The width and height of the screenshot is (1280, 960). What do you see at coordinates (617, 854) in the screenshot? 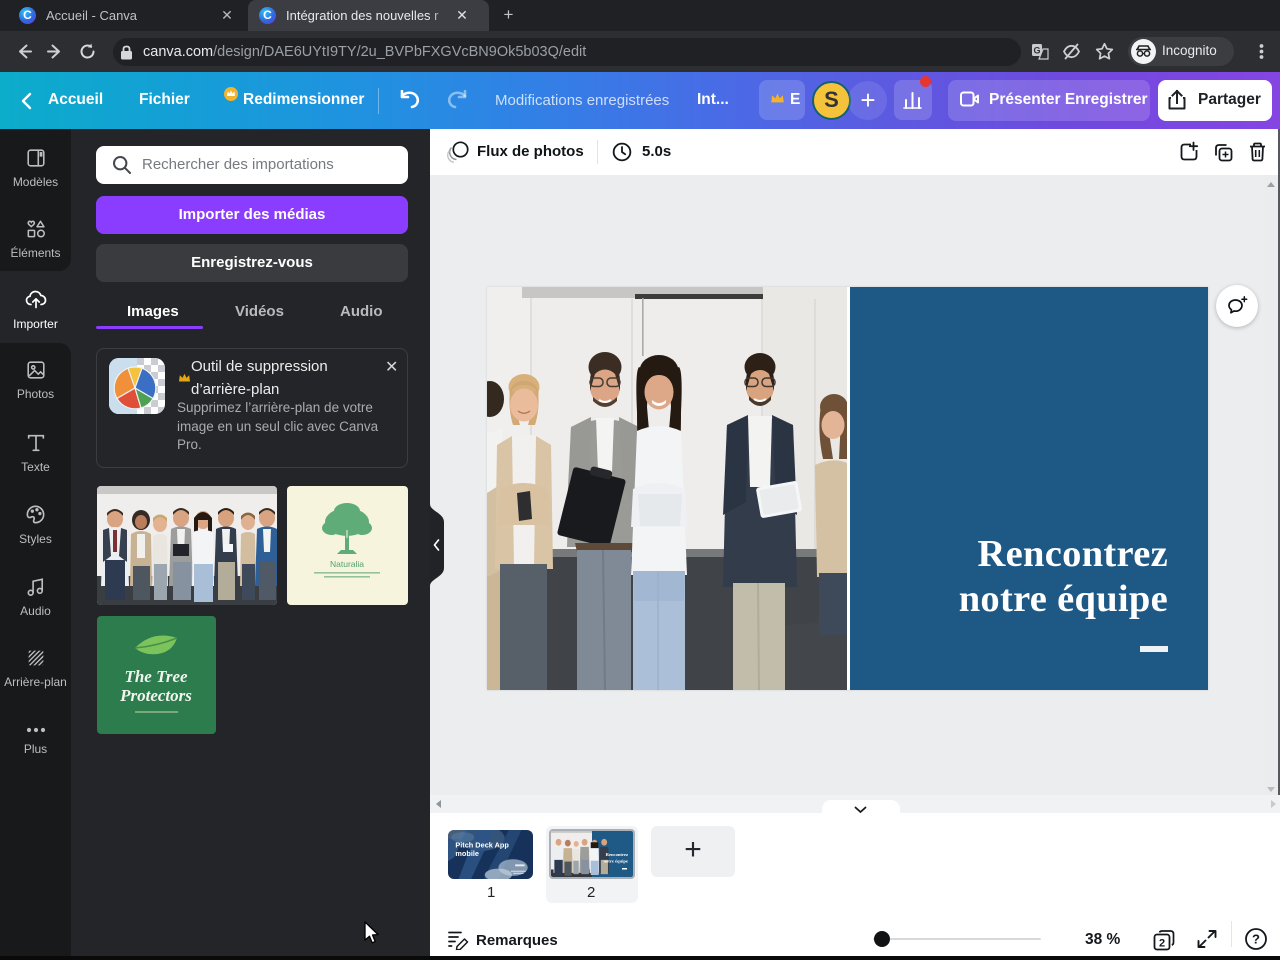
I see `svg-text: Rencontrez` at bounding box center [617, 854].